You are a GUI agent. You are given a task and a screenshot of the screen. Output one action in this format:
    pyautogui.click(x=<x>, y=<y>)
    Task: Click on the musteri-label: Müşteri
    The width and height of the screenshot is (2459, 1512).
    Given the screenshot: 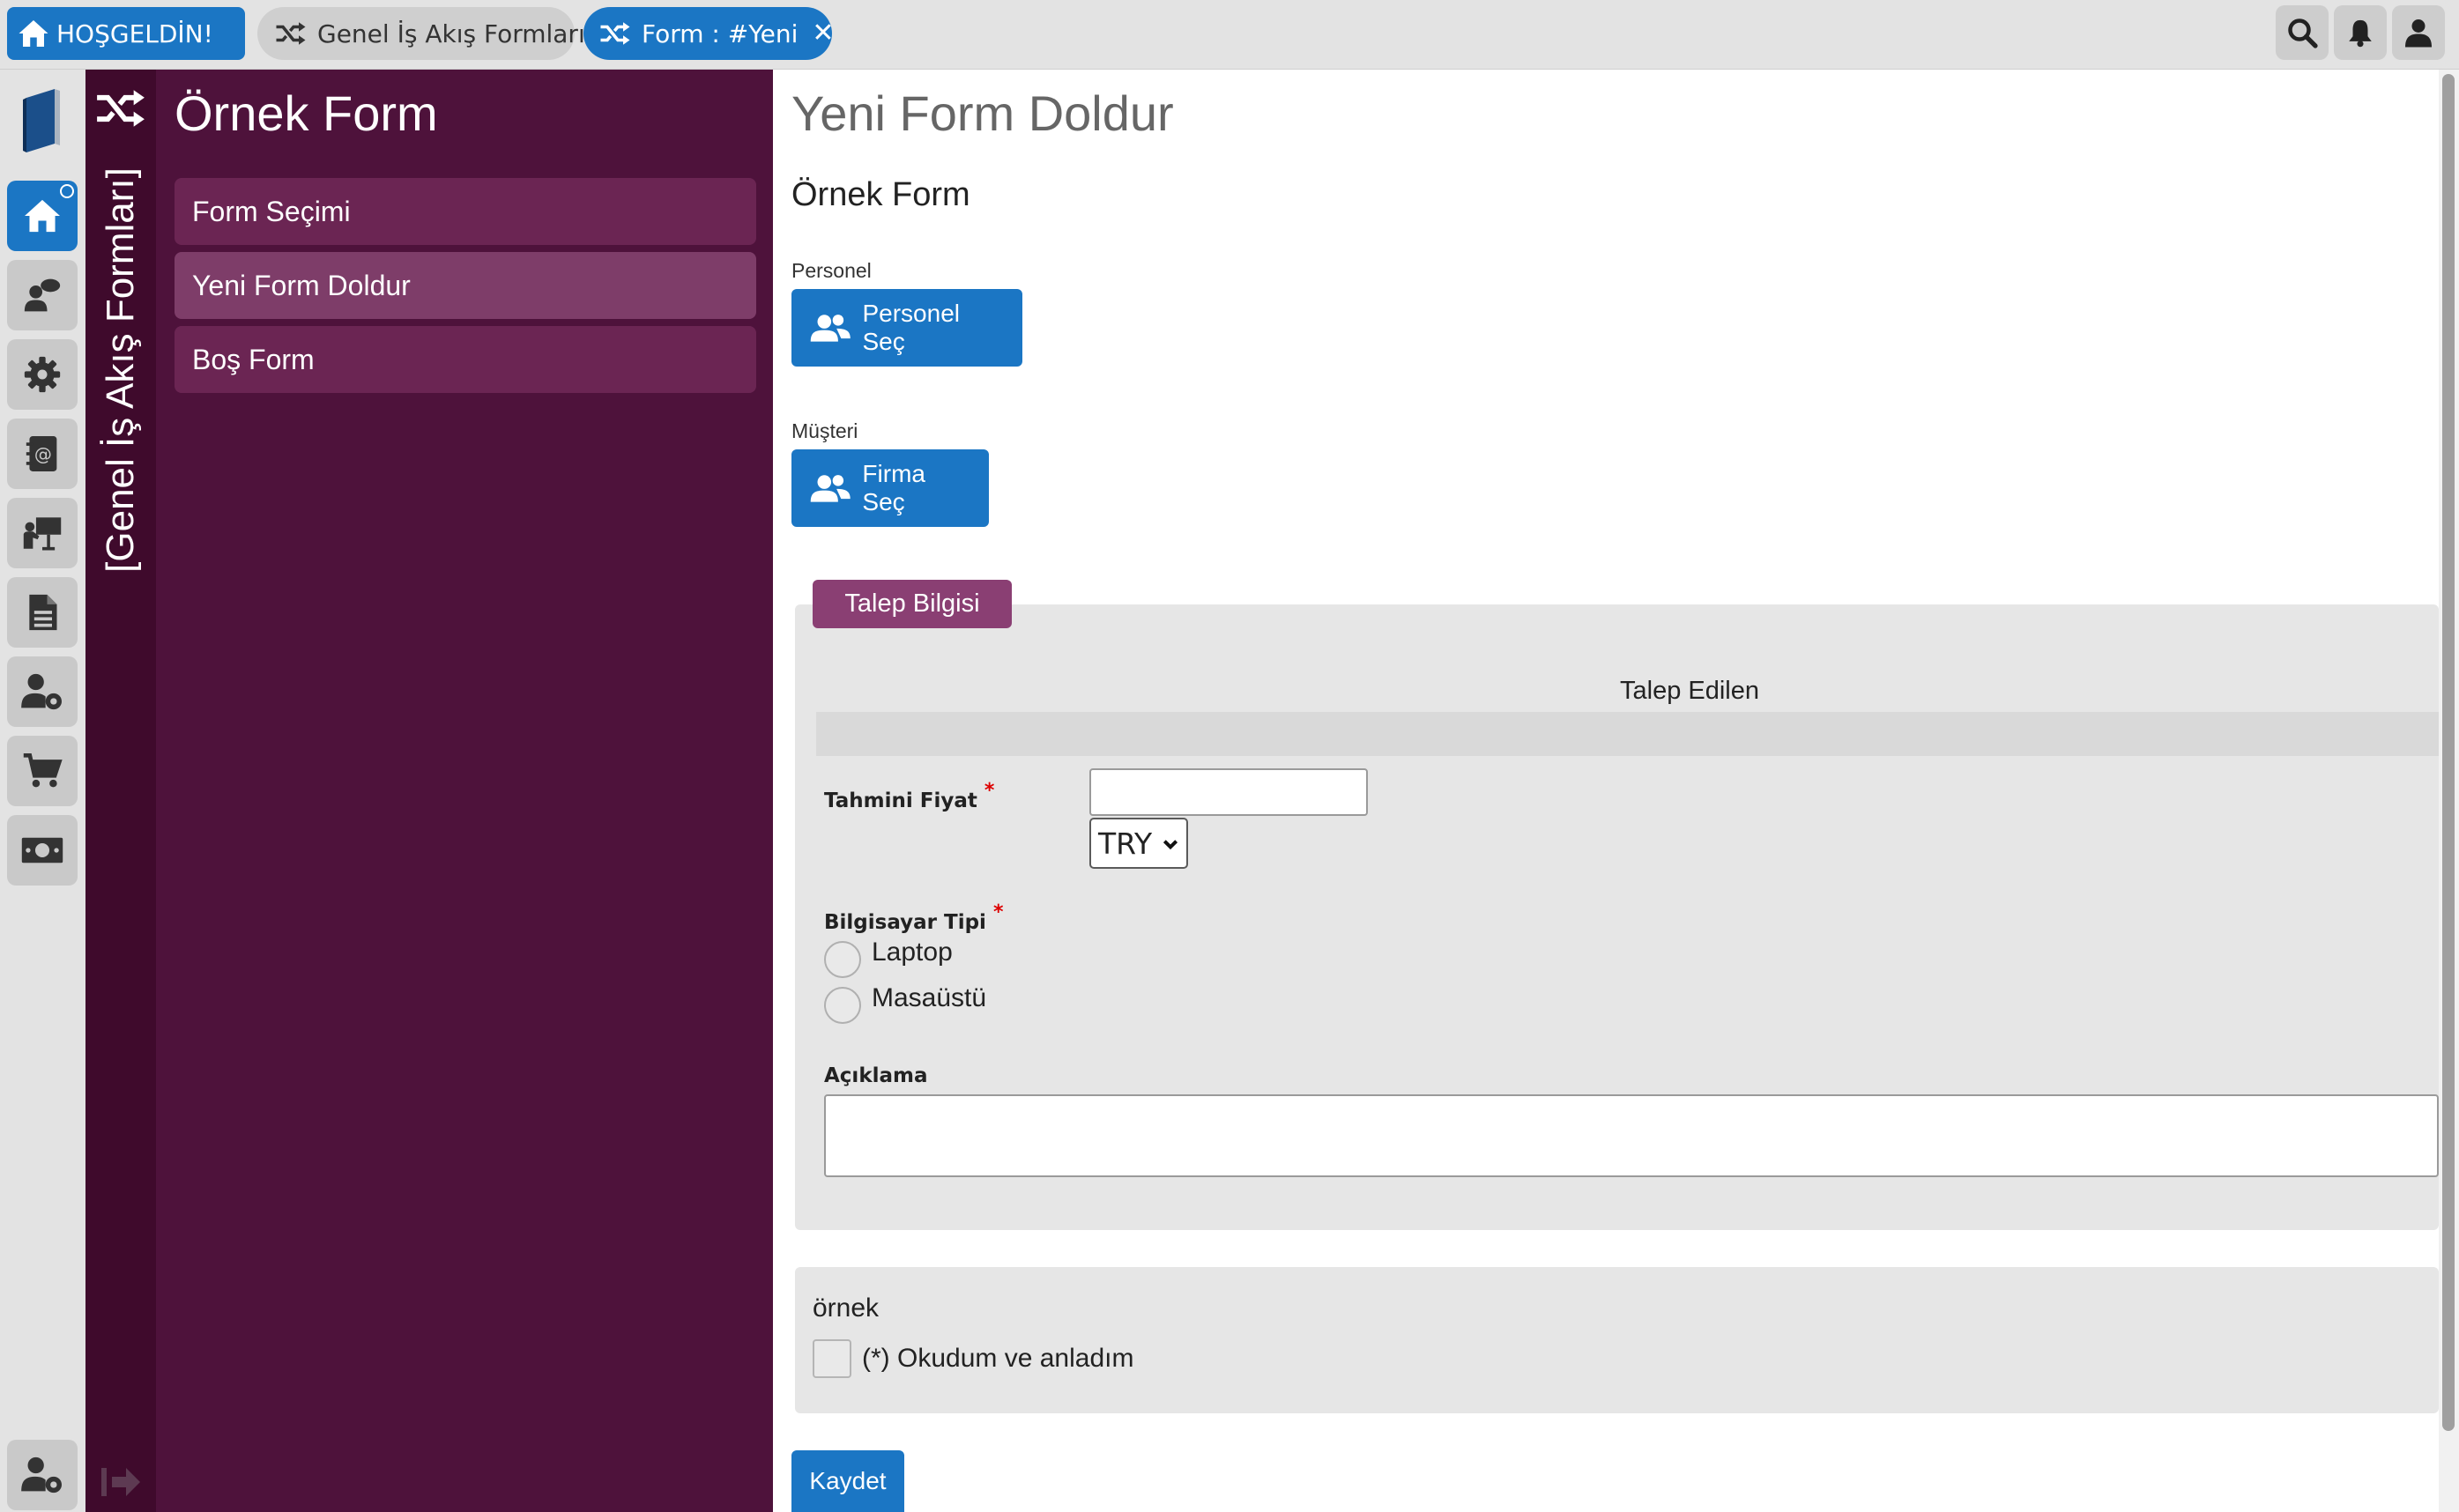 What is the action you would take?
    pyautogui.click(x=824, y=430)
    